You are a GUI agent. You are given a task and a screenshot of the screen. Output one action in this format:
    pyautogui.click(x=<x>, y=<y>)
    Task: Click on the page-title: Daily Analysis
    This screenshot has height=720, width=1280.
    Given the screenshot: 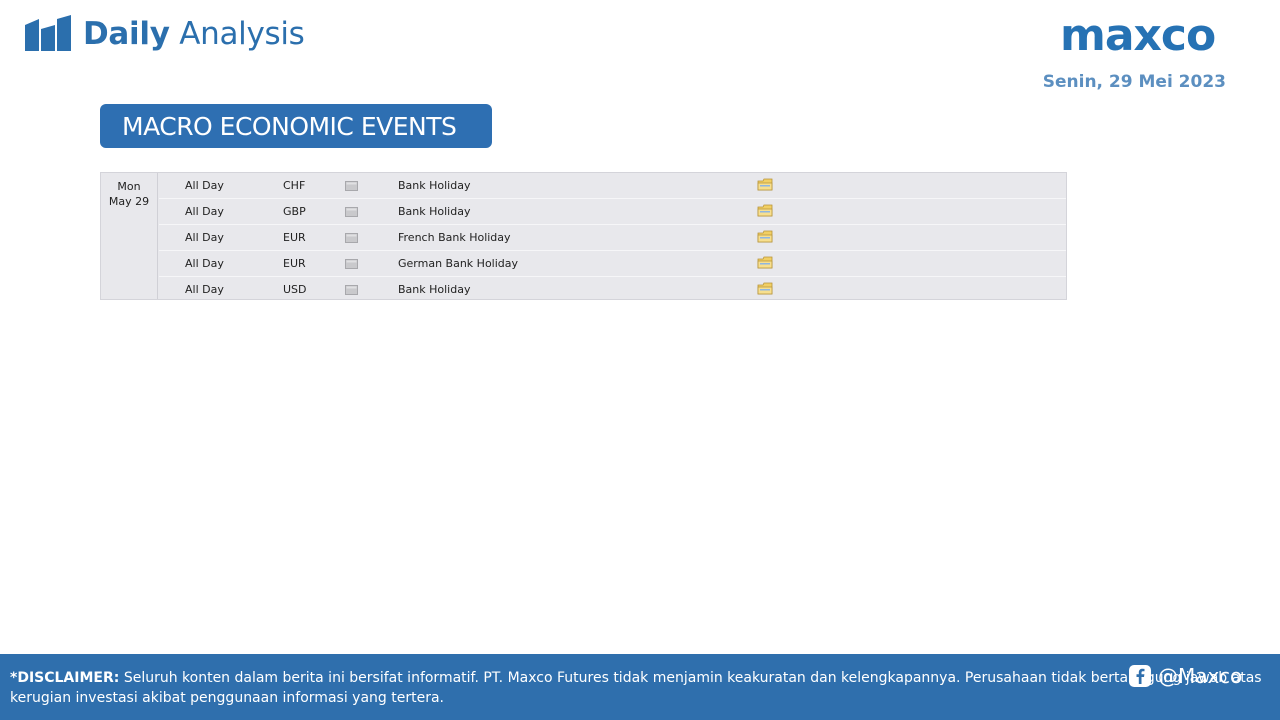 What is the action you would take?
    pyautogui.click(x=194, y=34)
    